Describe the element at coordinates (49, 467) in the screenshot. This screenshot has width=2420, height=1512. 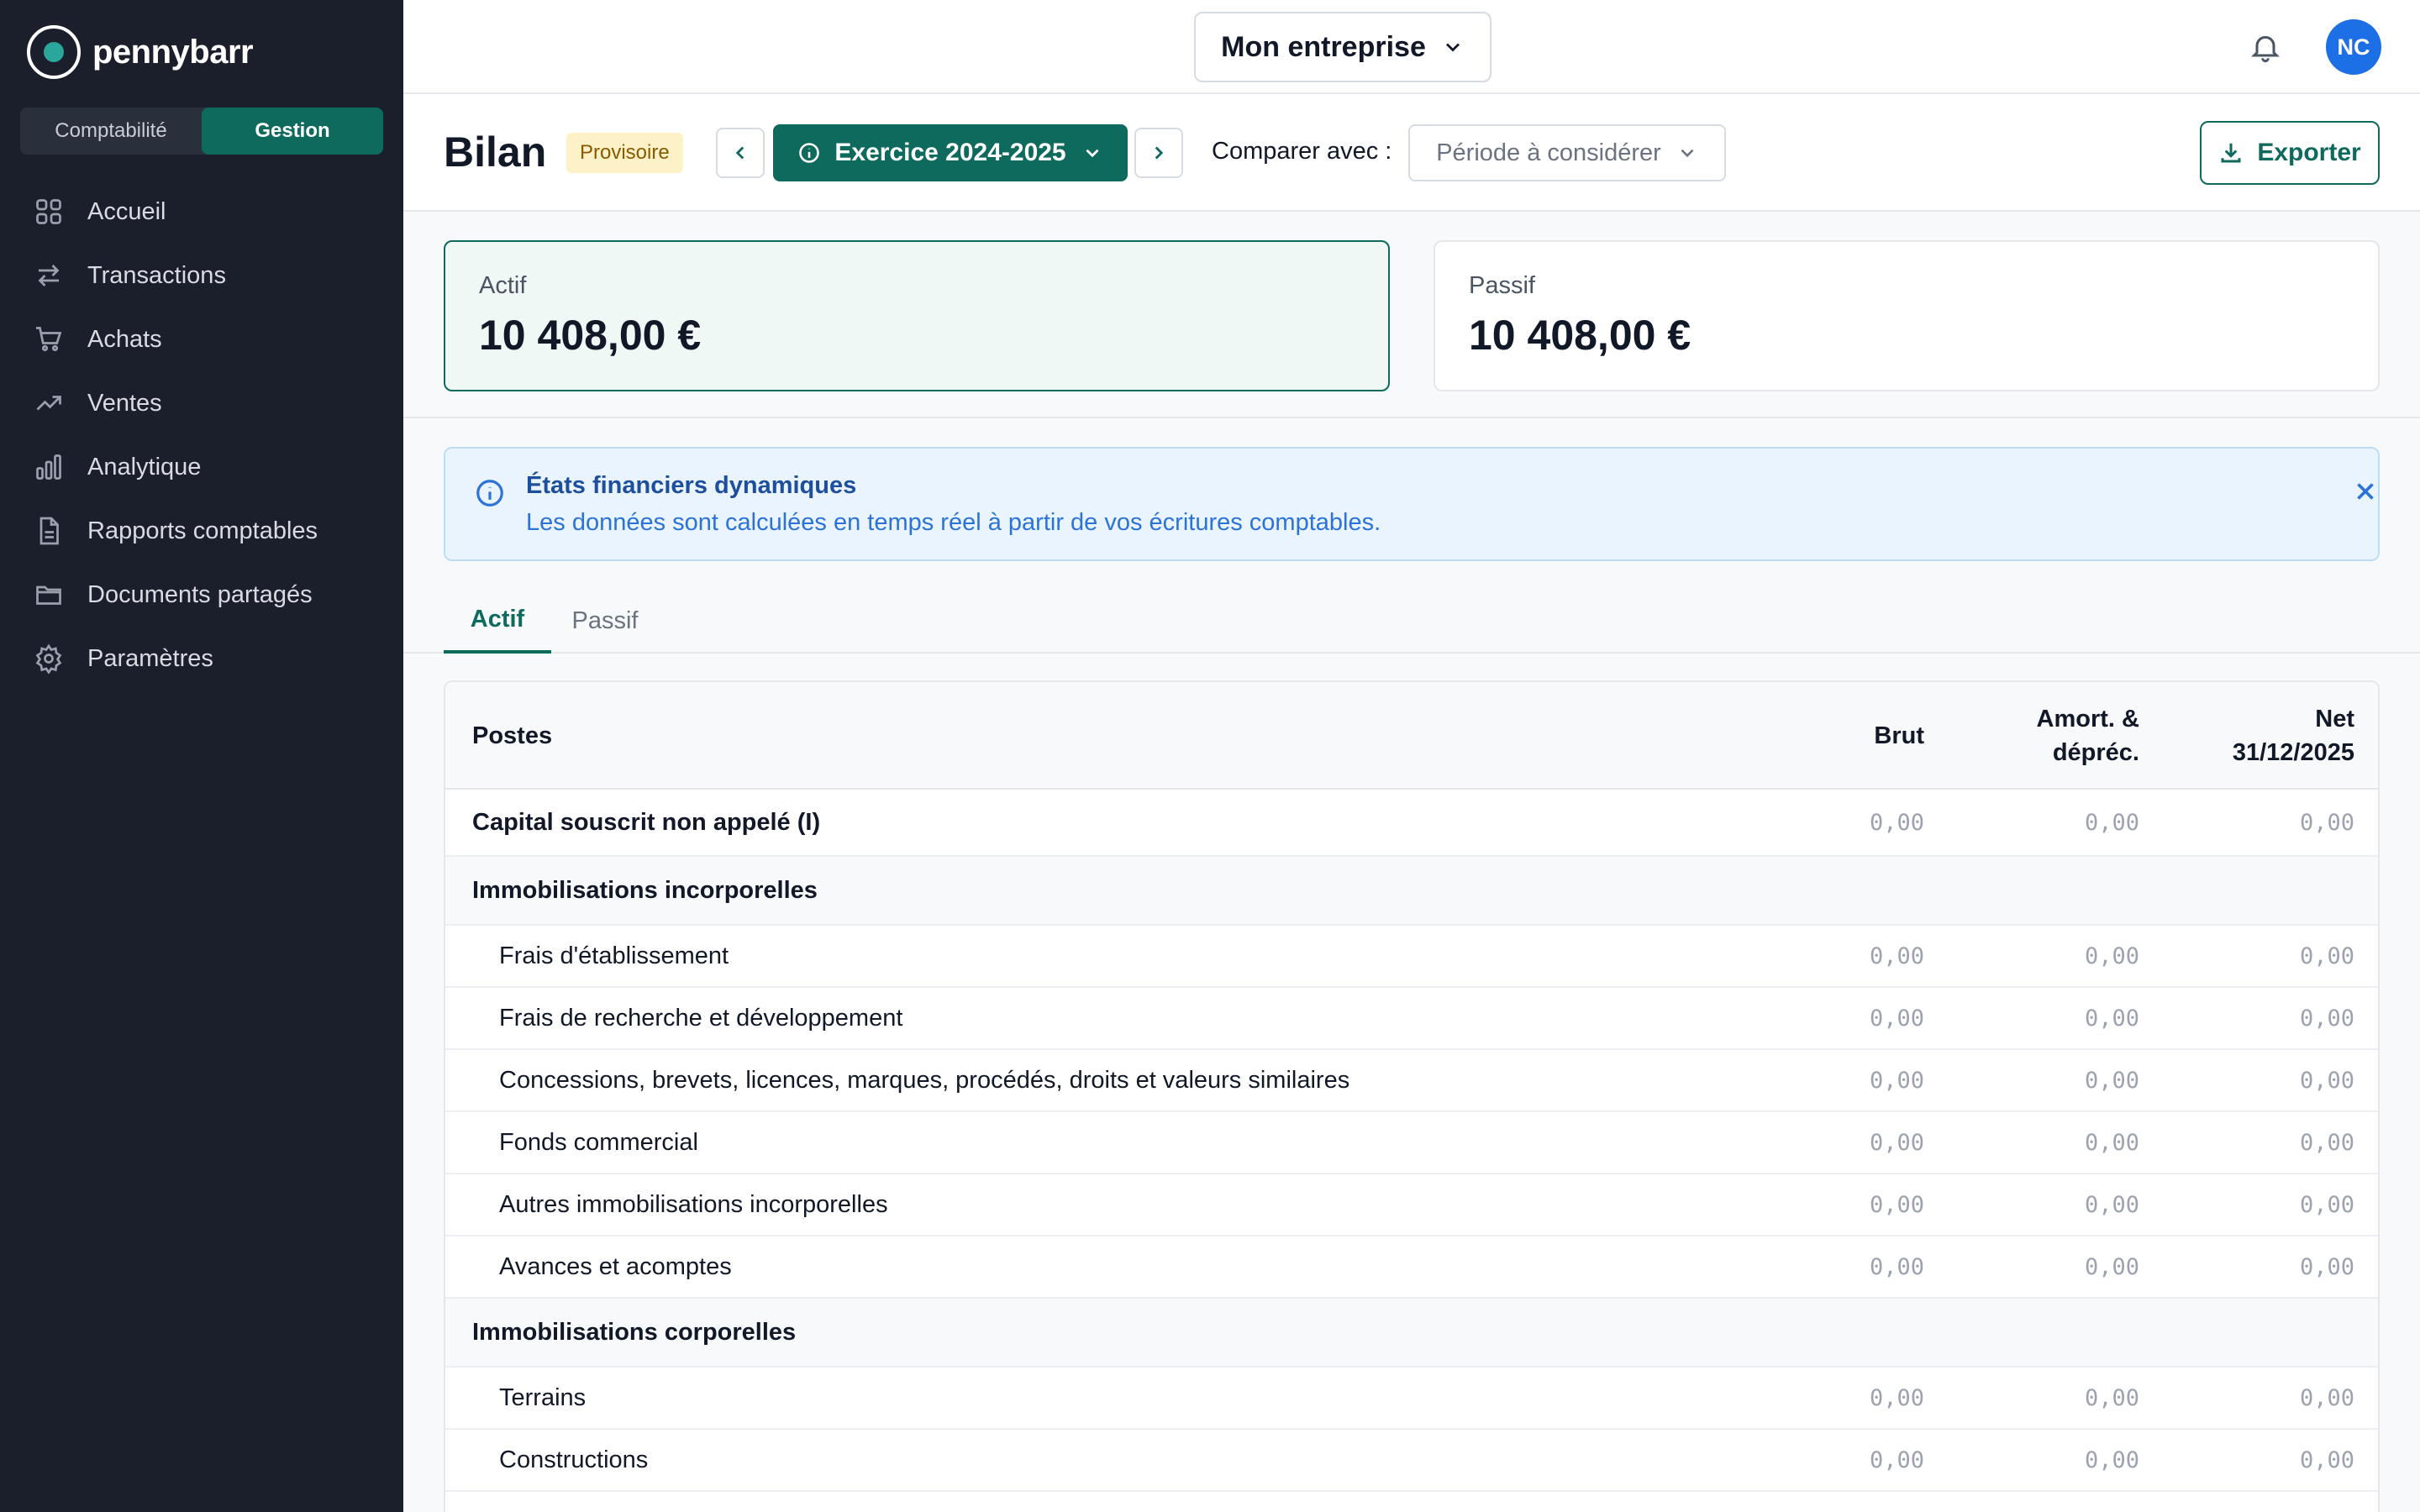
I see `bar-chart-icon` at that location.